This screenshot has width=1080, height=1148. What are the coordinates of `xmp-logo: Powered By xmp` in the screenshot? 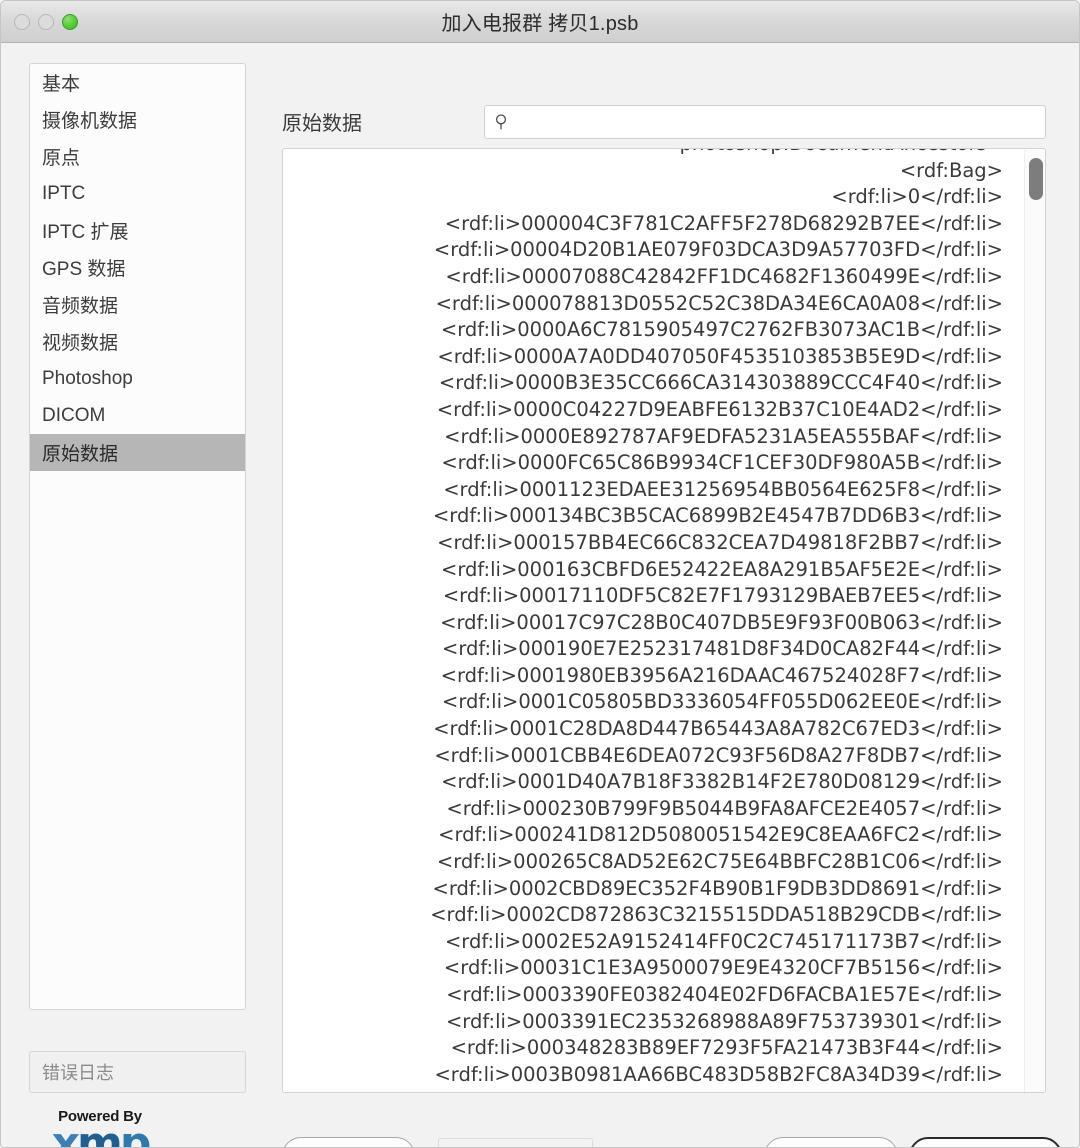 It's located at (100, 1128).